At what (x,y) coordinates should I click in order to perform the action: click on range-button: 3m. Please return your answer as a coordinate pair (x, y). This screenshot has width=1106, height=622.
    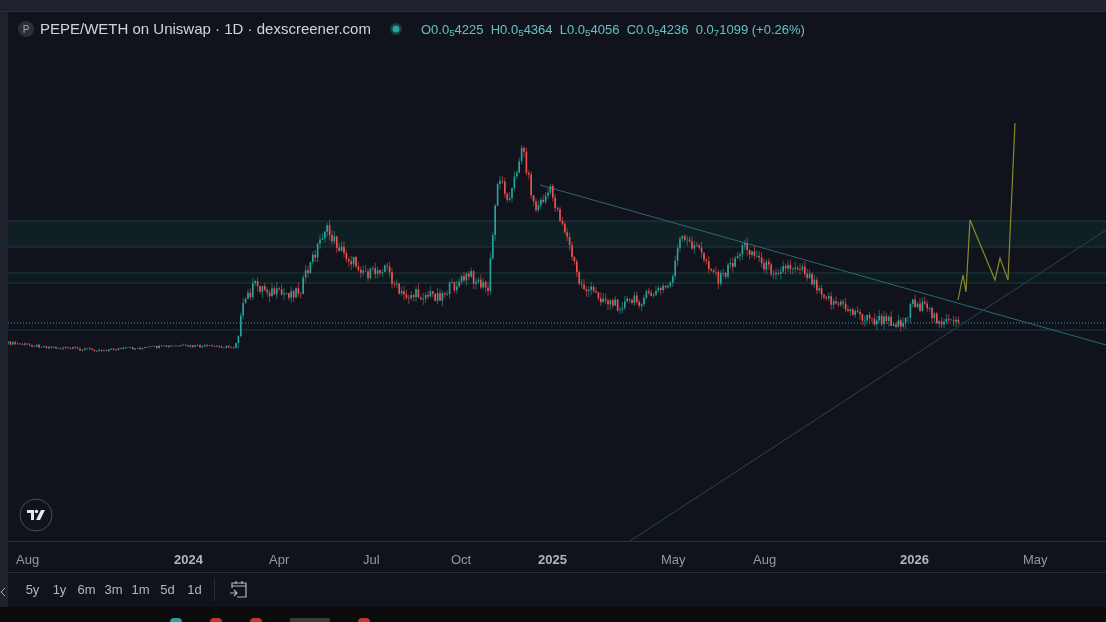
    Looking at the image, I should click on (113, 590).